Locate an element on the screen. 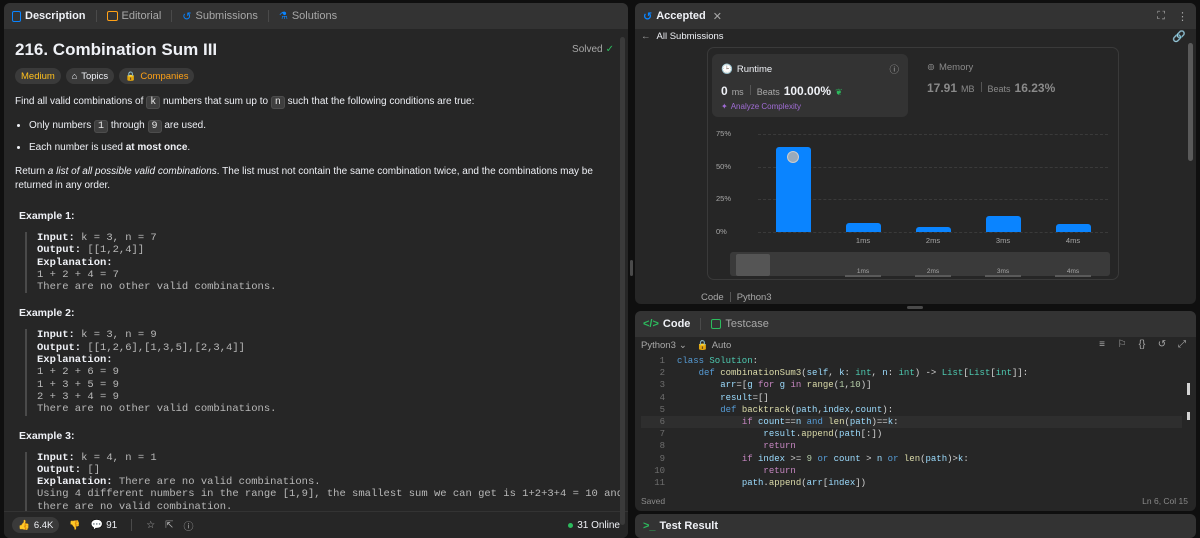 The width and height of the screenshot is (1200, 538). terminal-icon: >_ is located at coordinates (649, 526).